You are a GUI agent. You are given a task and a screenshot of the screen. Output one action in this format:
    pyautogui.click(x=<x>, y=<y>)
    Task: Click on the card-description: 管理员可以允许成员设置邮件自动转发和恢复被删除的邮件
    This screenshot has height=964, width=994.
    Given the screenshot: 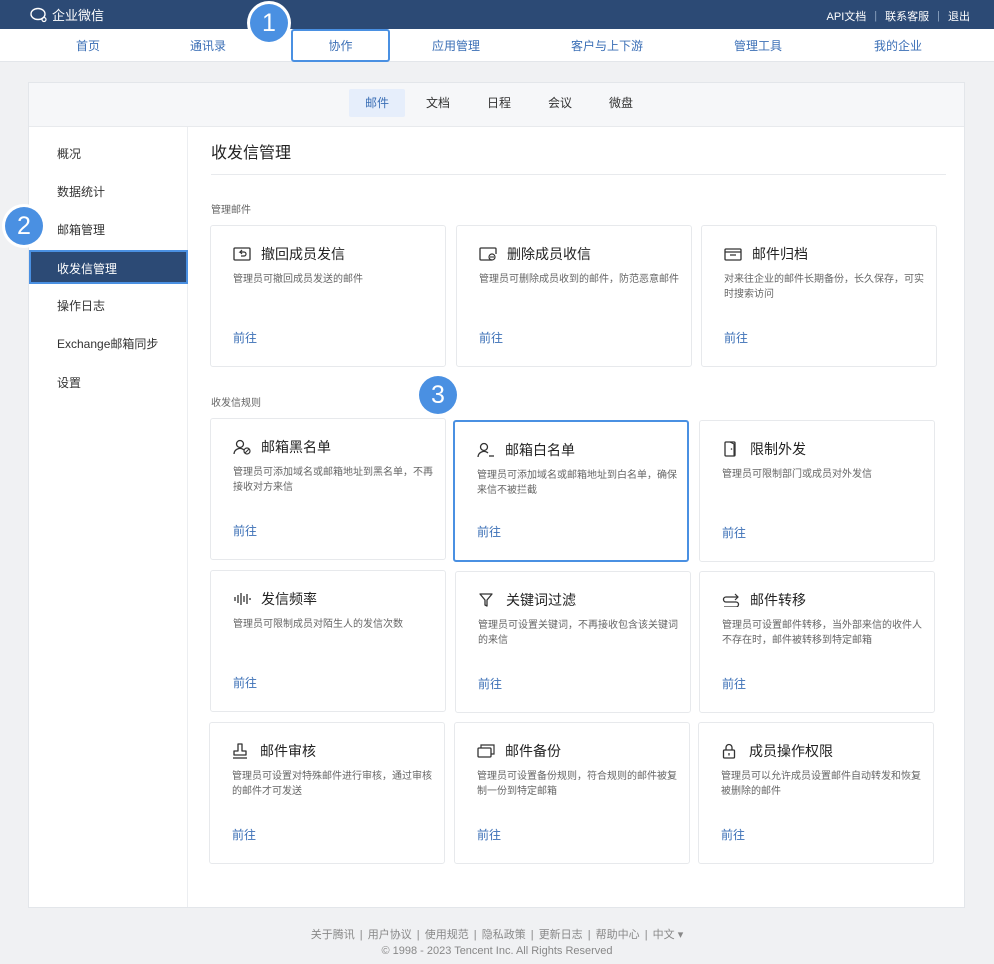 What is the action you would take?
    pyautogui.click(x=821, y=784)
    